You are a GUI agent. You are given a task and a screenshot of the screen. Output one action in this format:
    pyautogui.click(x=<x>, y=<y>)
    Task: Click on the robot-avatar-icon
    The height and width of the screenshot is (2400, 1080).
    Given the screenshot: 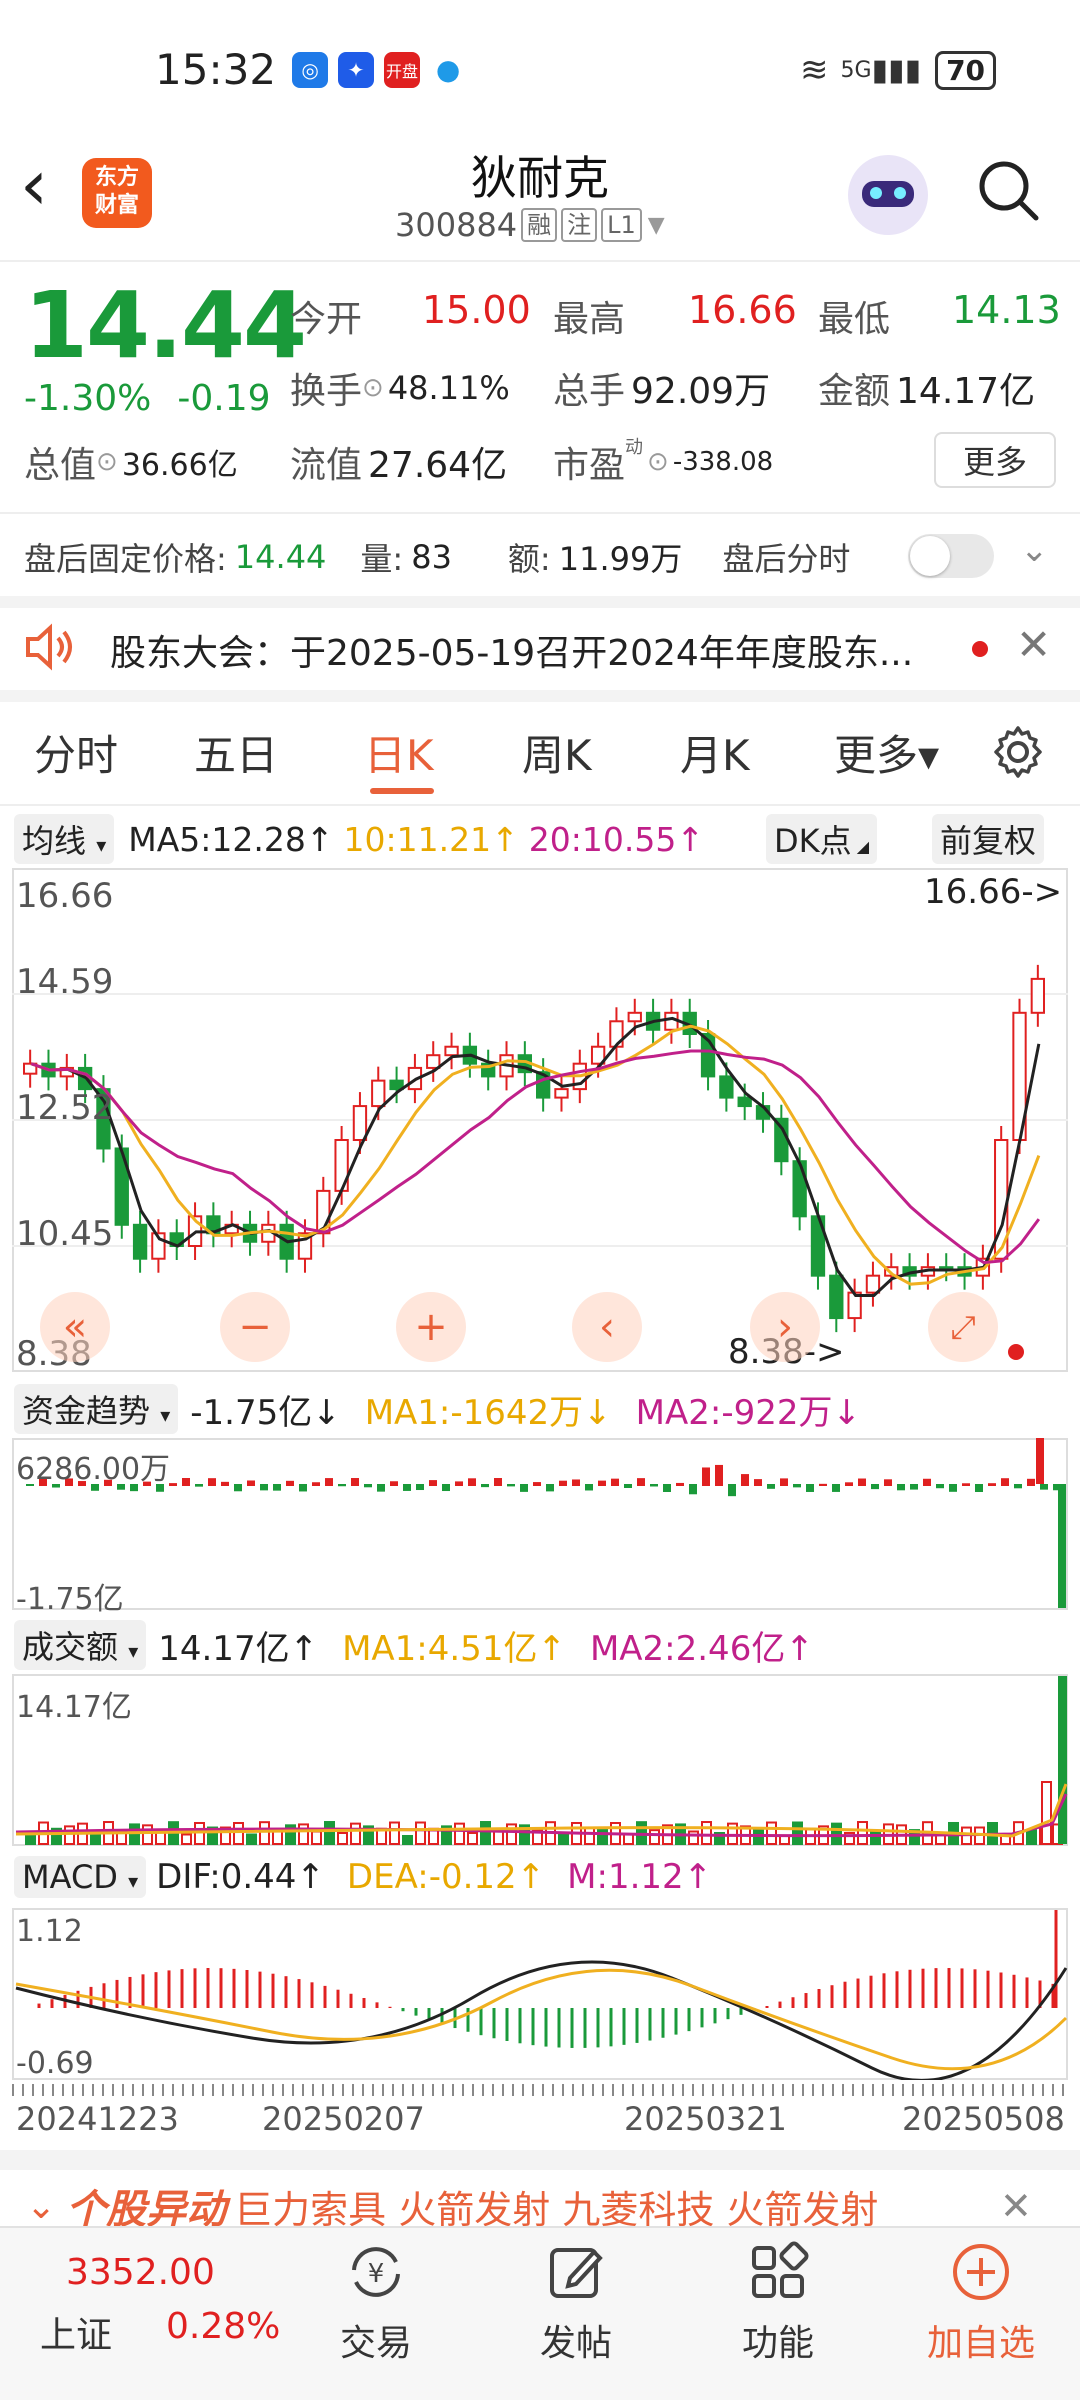 What is the action you would take?
    pyautogui.click(x=888, y=195)
    